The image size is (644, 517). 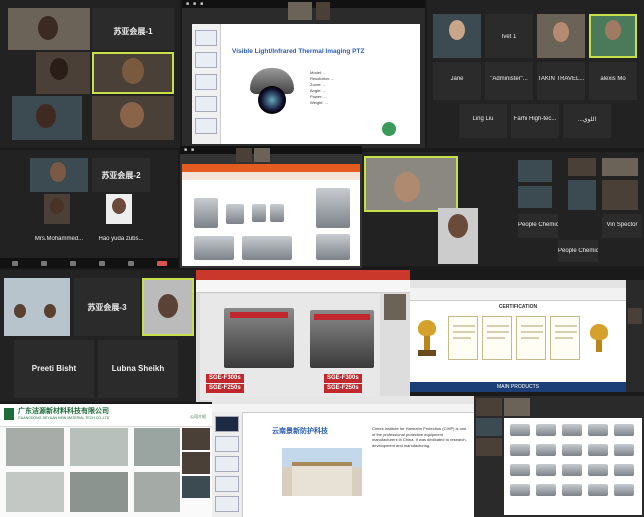 What do you see at coordinates (343, 388) in the screenshot?
I see `model-label: SGE-F250s` at bounding box center [343, 388].